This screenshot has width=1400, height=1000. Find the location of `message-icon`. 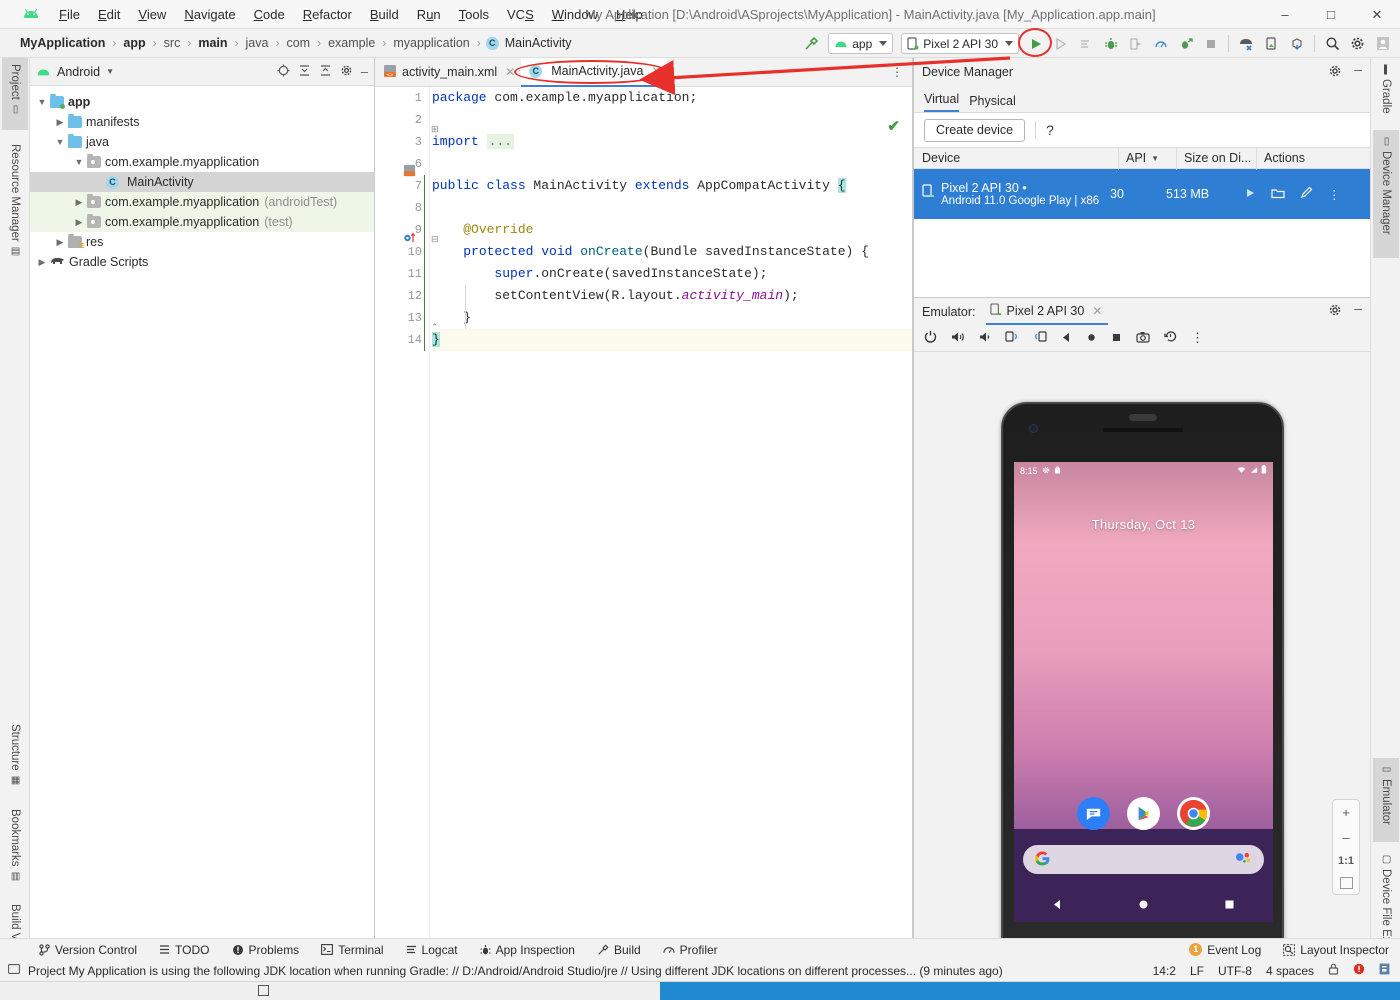

message-icon is located at coordinates (14, 970).